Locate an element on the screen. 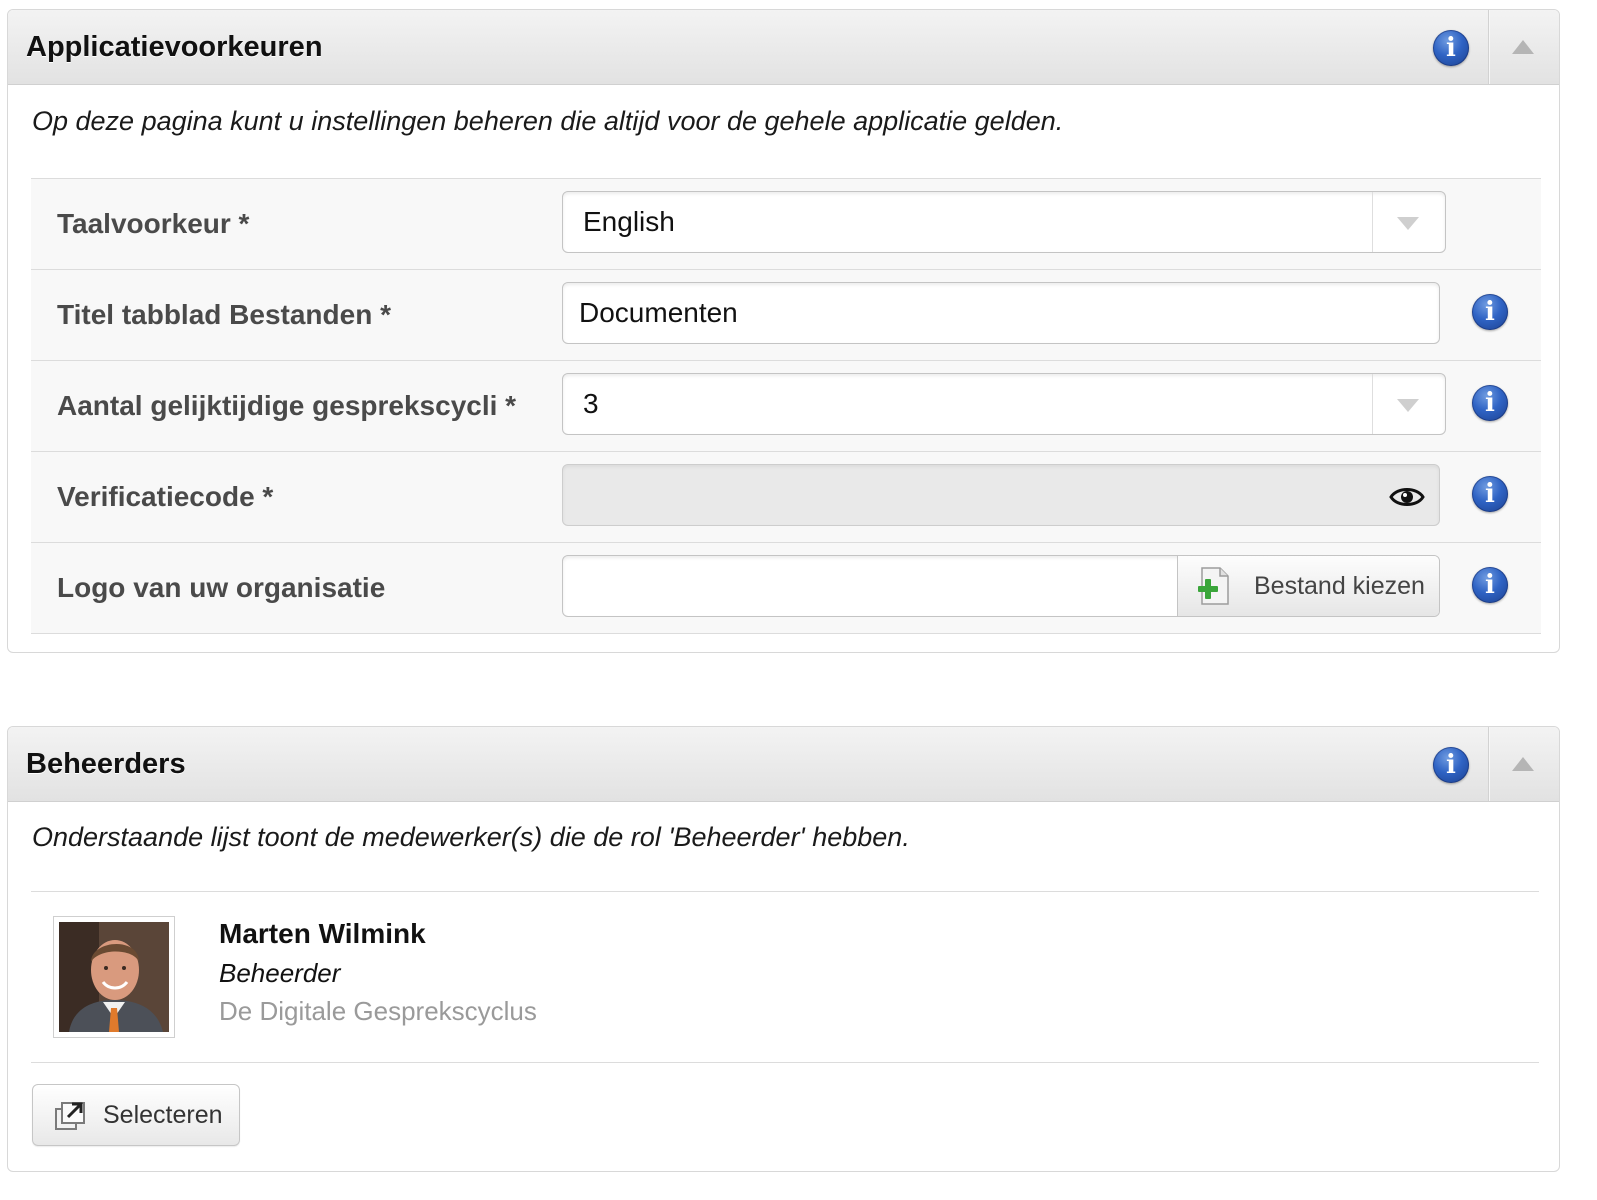  choose-file-button: Bestand kiezen is located at coordinates (1308, 586).